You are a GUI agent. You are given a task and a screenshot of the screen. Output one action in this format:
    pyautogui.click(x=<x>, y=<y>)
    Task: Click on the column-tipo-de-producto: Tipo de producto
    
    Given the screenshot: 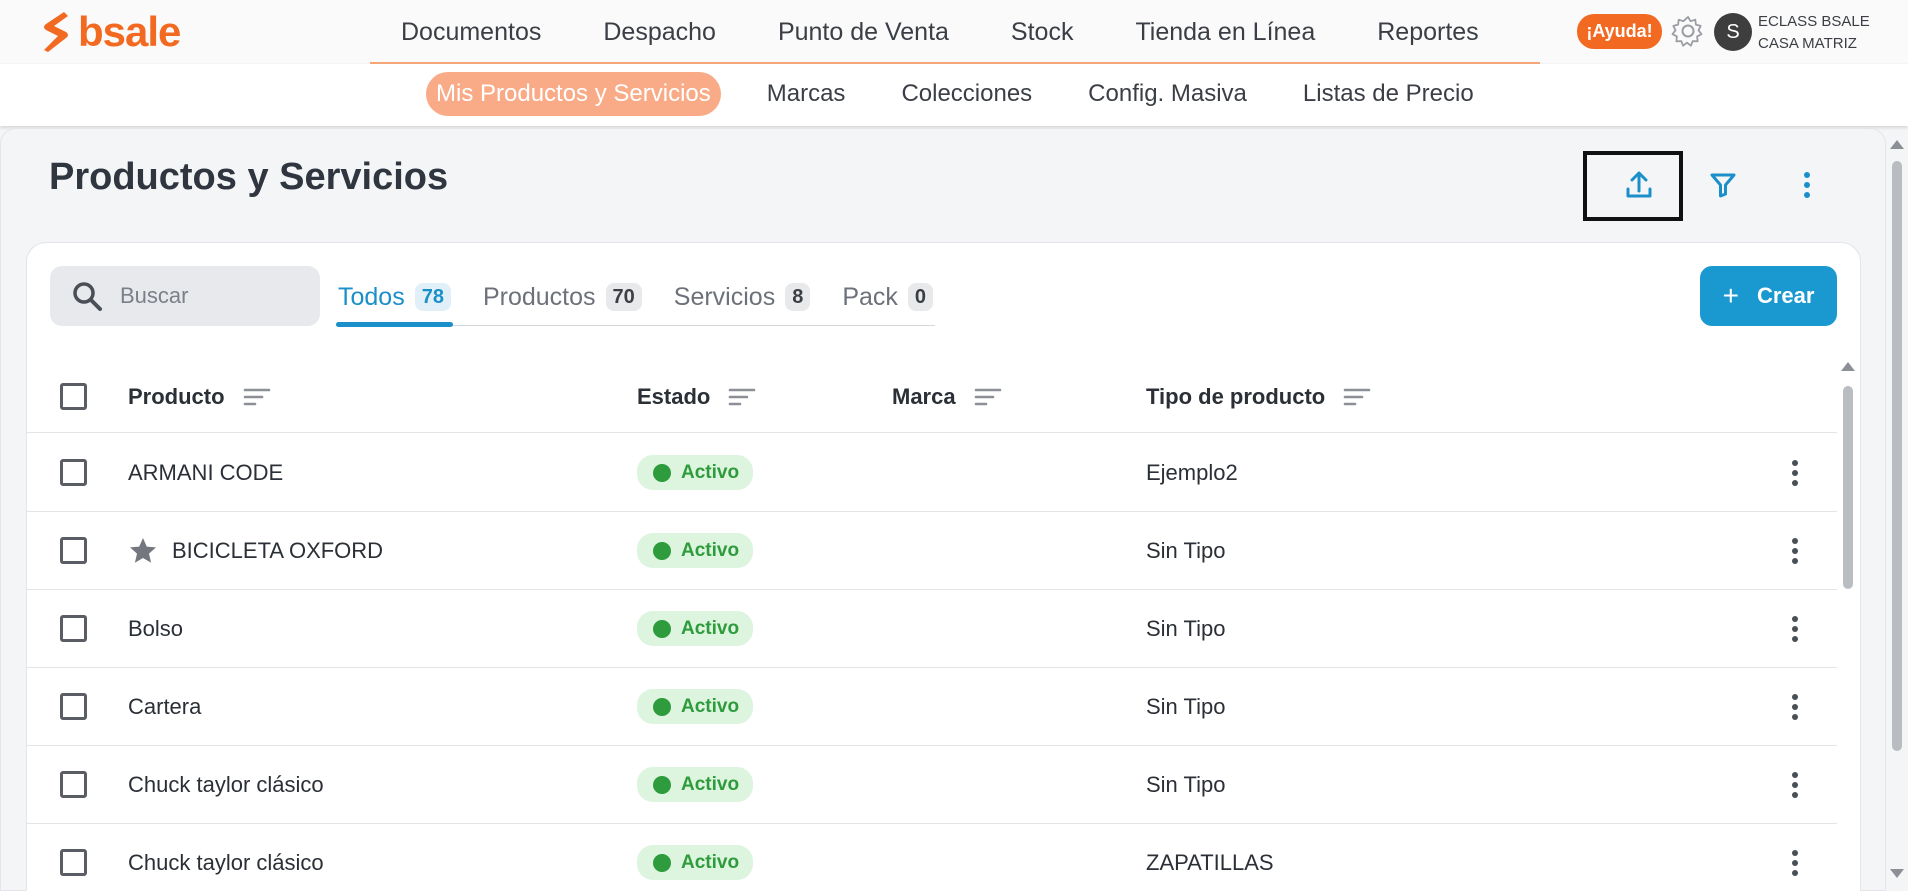 What is the action you would take?
    pyautogui.click(x=1258, y=396)
    